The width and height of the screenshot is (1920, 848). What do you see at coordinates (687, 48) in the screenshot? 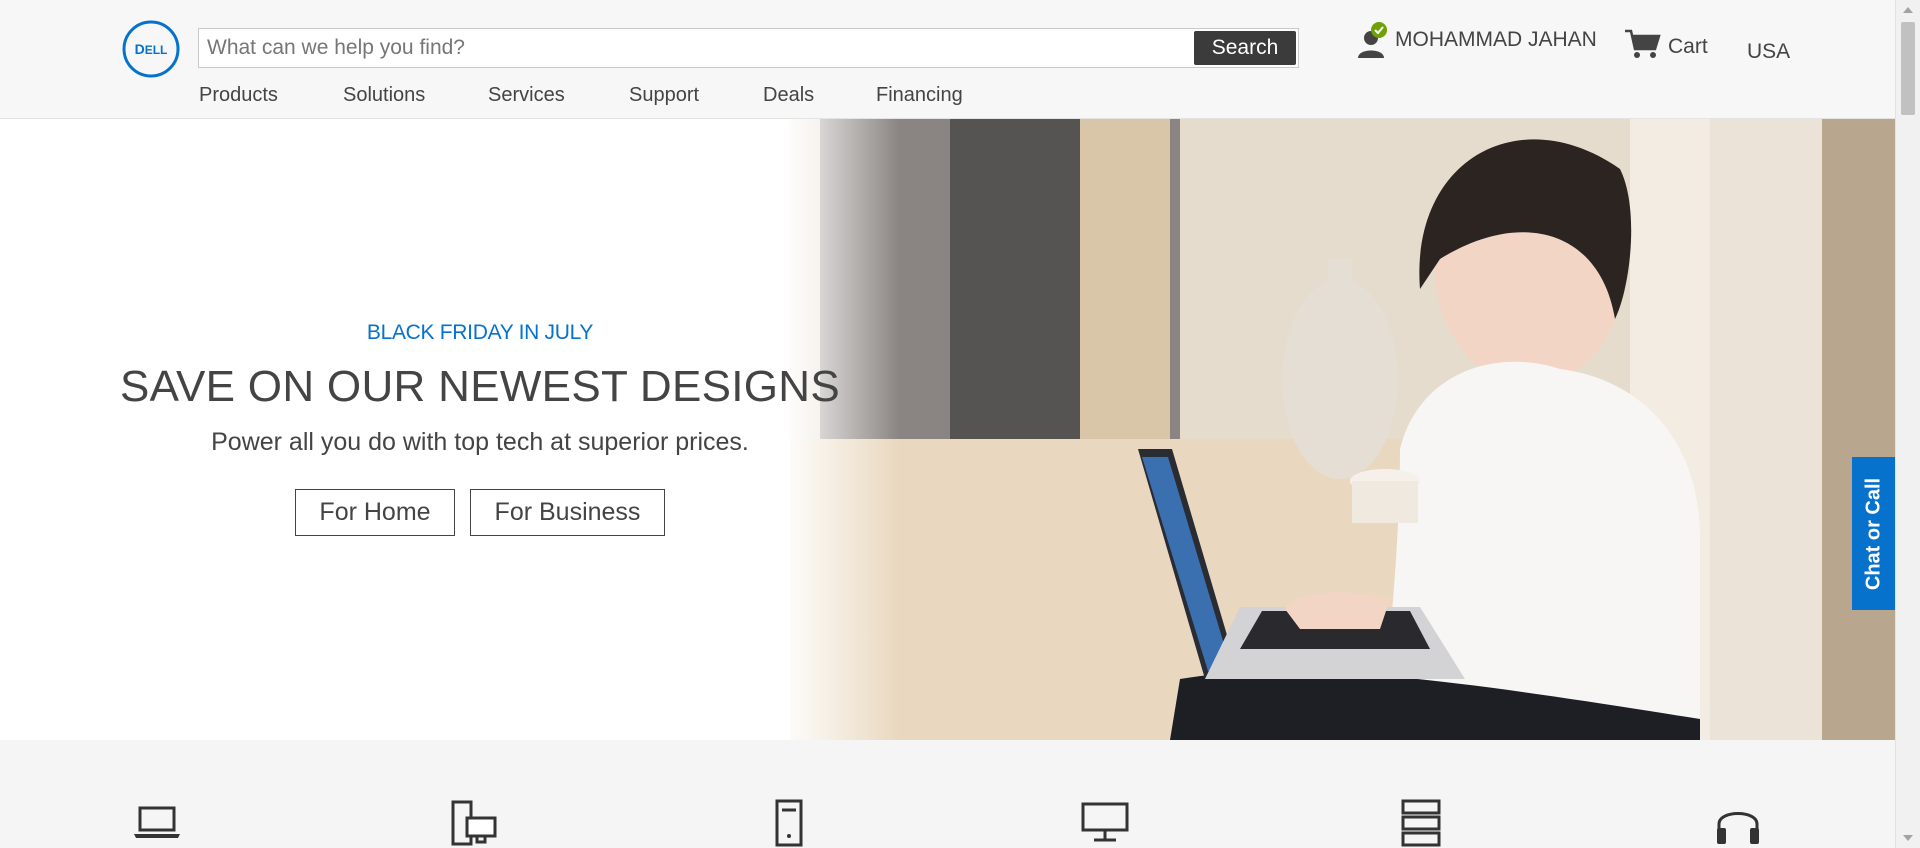
I see `search-input` at bounding box center [687, 48].